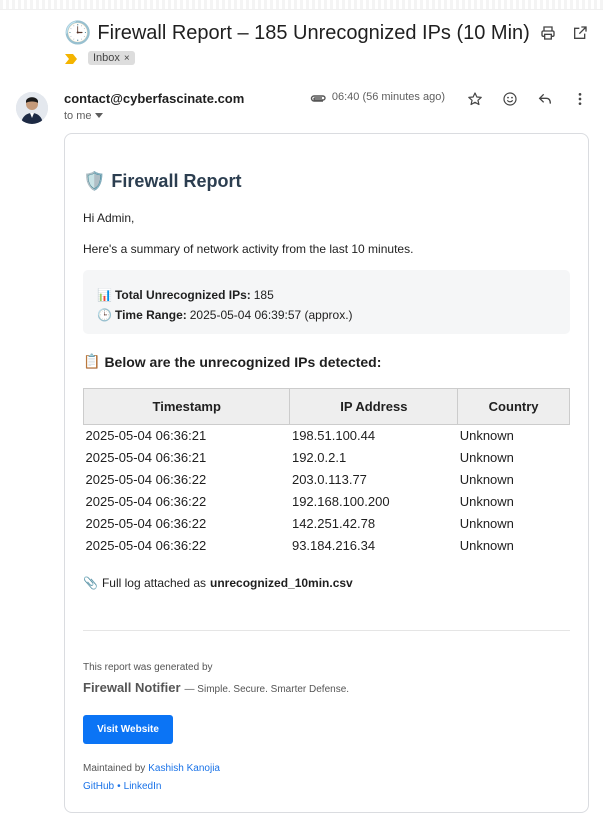 This screenshot has width=603, height=813. What do you see at coordinates (301, 5) in the screenshot?
I see `top-band` at bounding box center [301, 5].